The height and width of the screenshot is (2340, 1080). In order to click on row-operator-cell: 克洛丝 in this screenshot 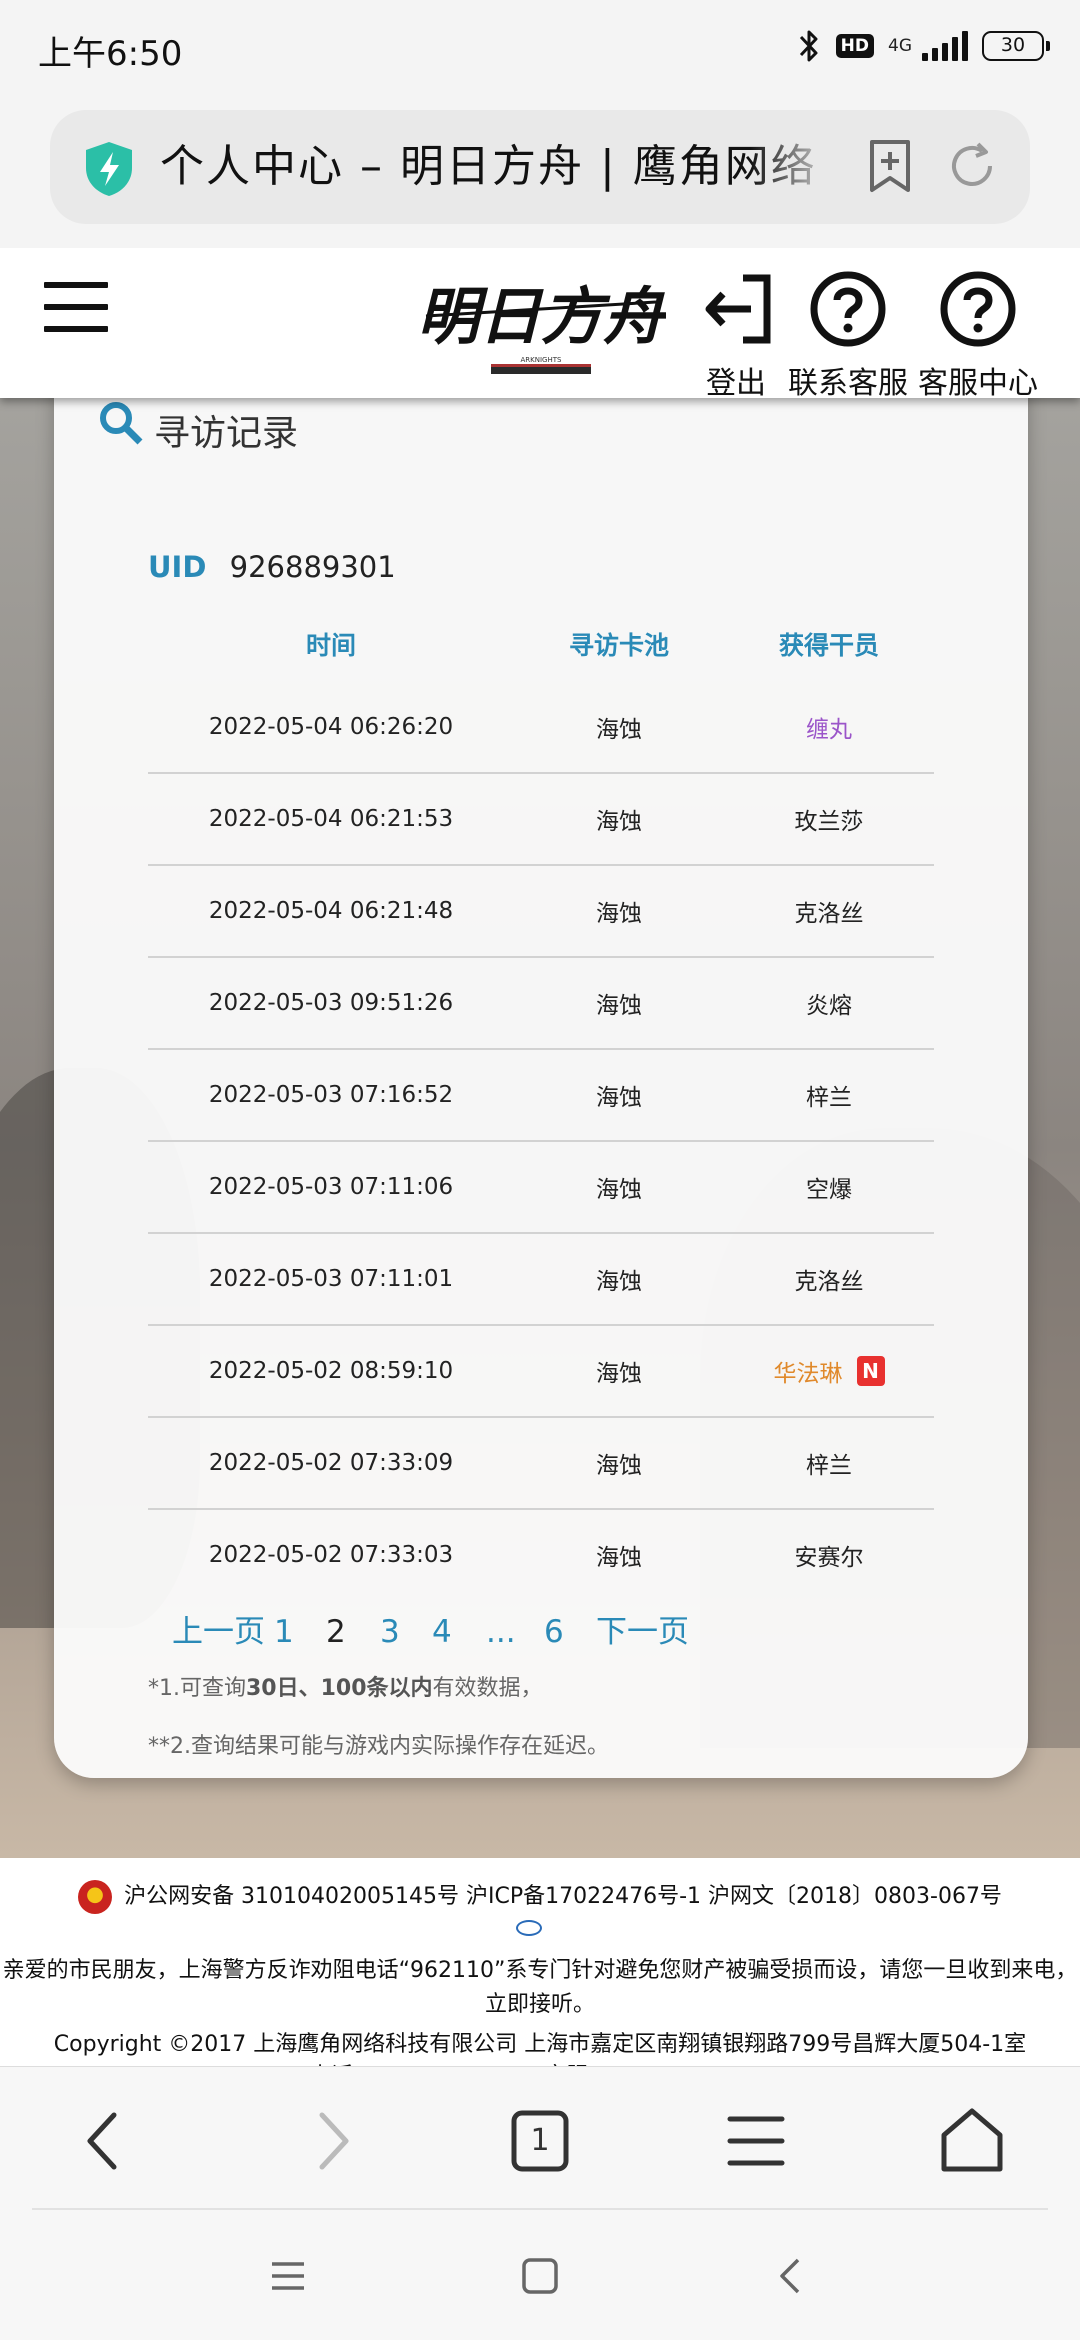, I will do `click(829, 911)`.